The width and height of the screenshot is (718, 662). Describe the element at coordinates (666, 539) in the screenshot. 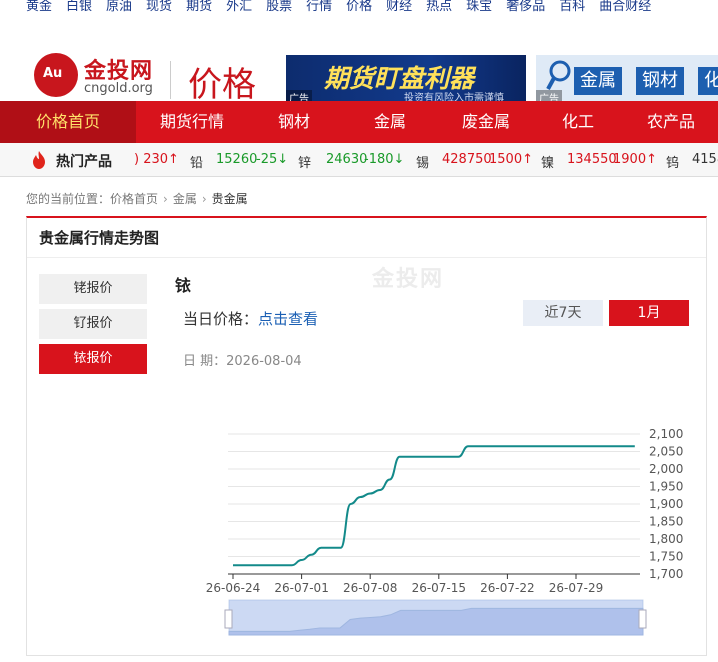

I see `y-tick-label: 1,800` at that location.